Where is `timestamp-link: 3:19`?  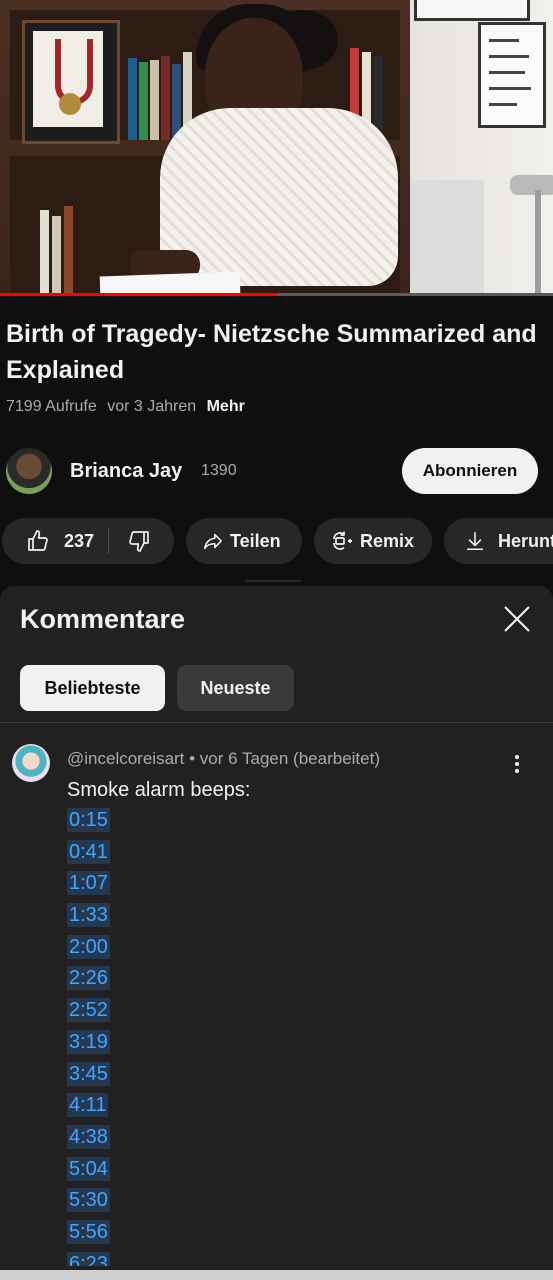 timestamp-link: 3:19 is located at coordinates (88, 1041).